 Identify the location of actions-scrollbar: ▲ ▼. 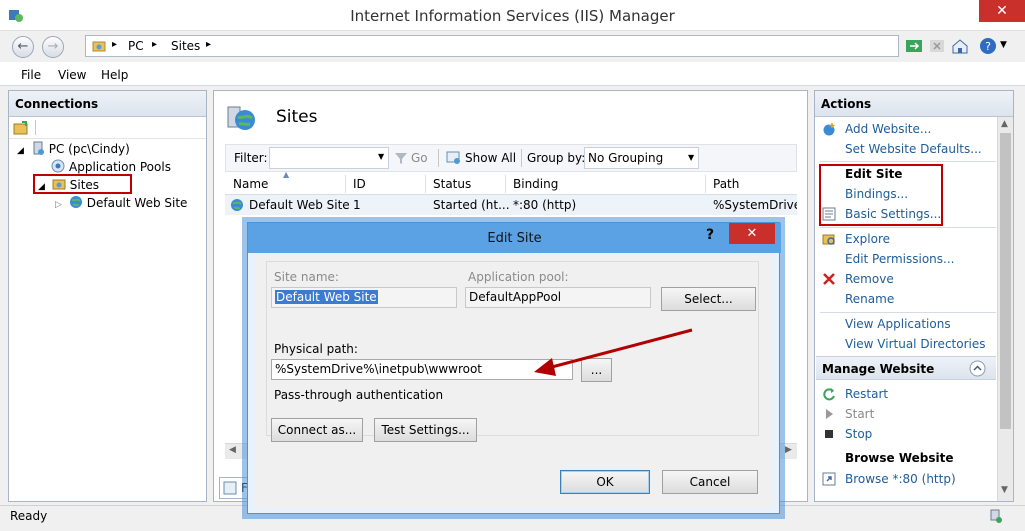
(1005, 309).